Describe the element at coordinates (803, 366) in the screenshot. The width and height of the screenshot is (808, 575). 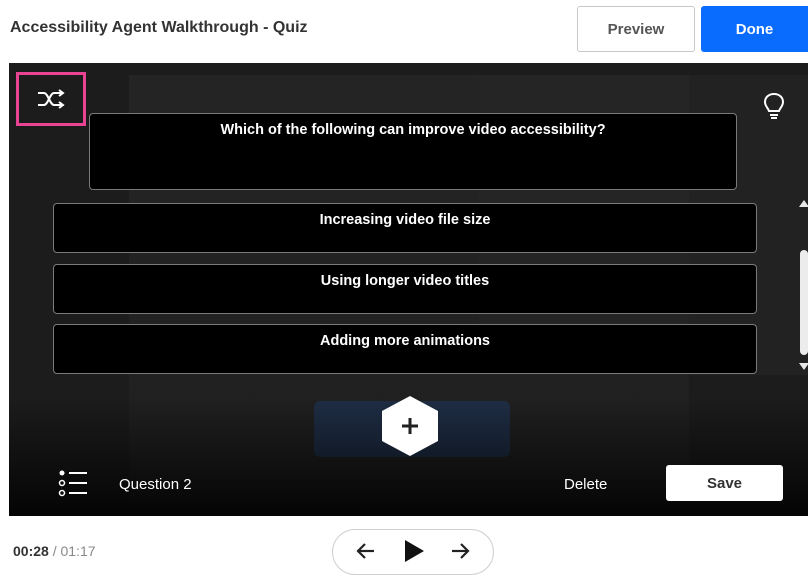
I see `scroll-down-arrow` at that location.